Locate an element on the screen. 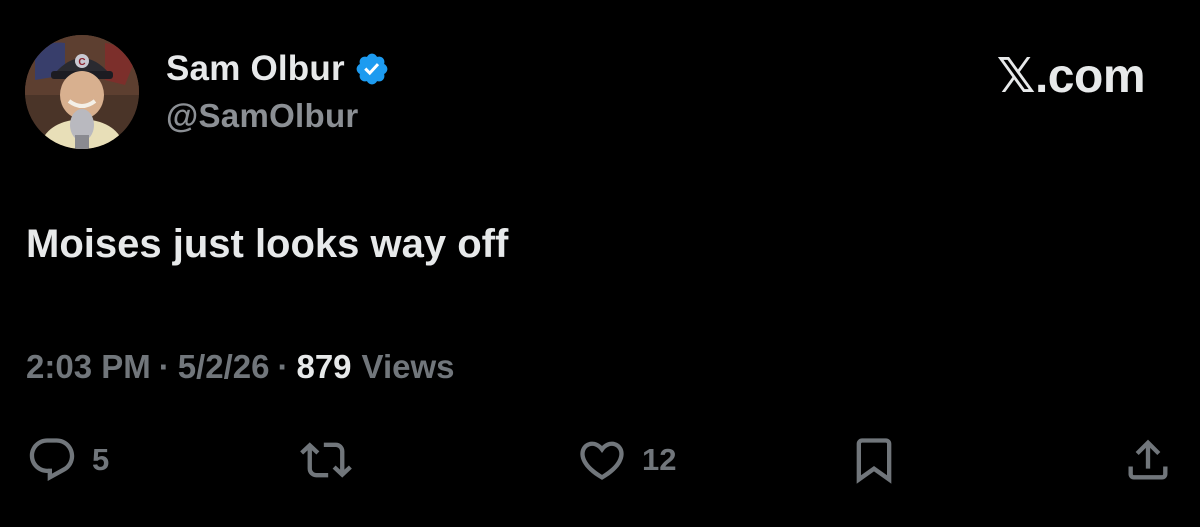 The width and height of the screenshot is (1200, 527). reply-count: 5 is located at coordinates (101, 459).